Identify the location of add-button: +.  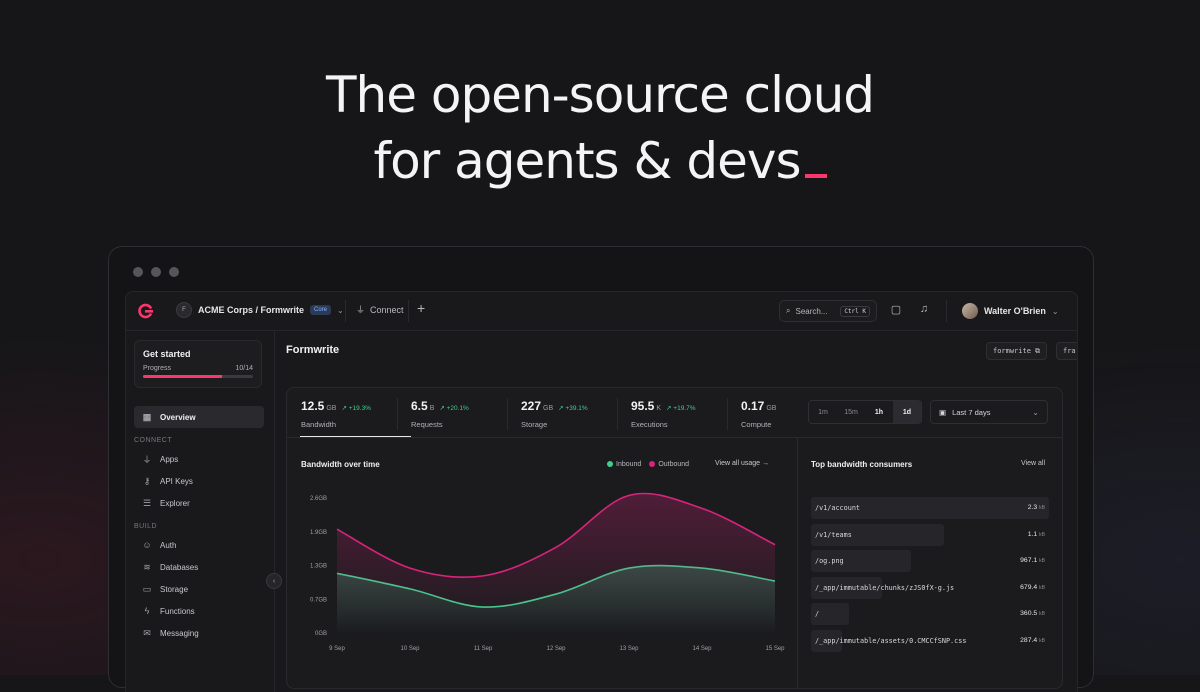
(421, 308).